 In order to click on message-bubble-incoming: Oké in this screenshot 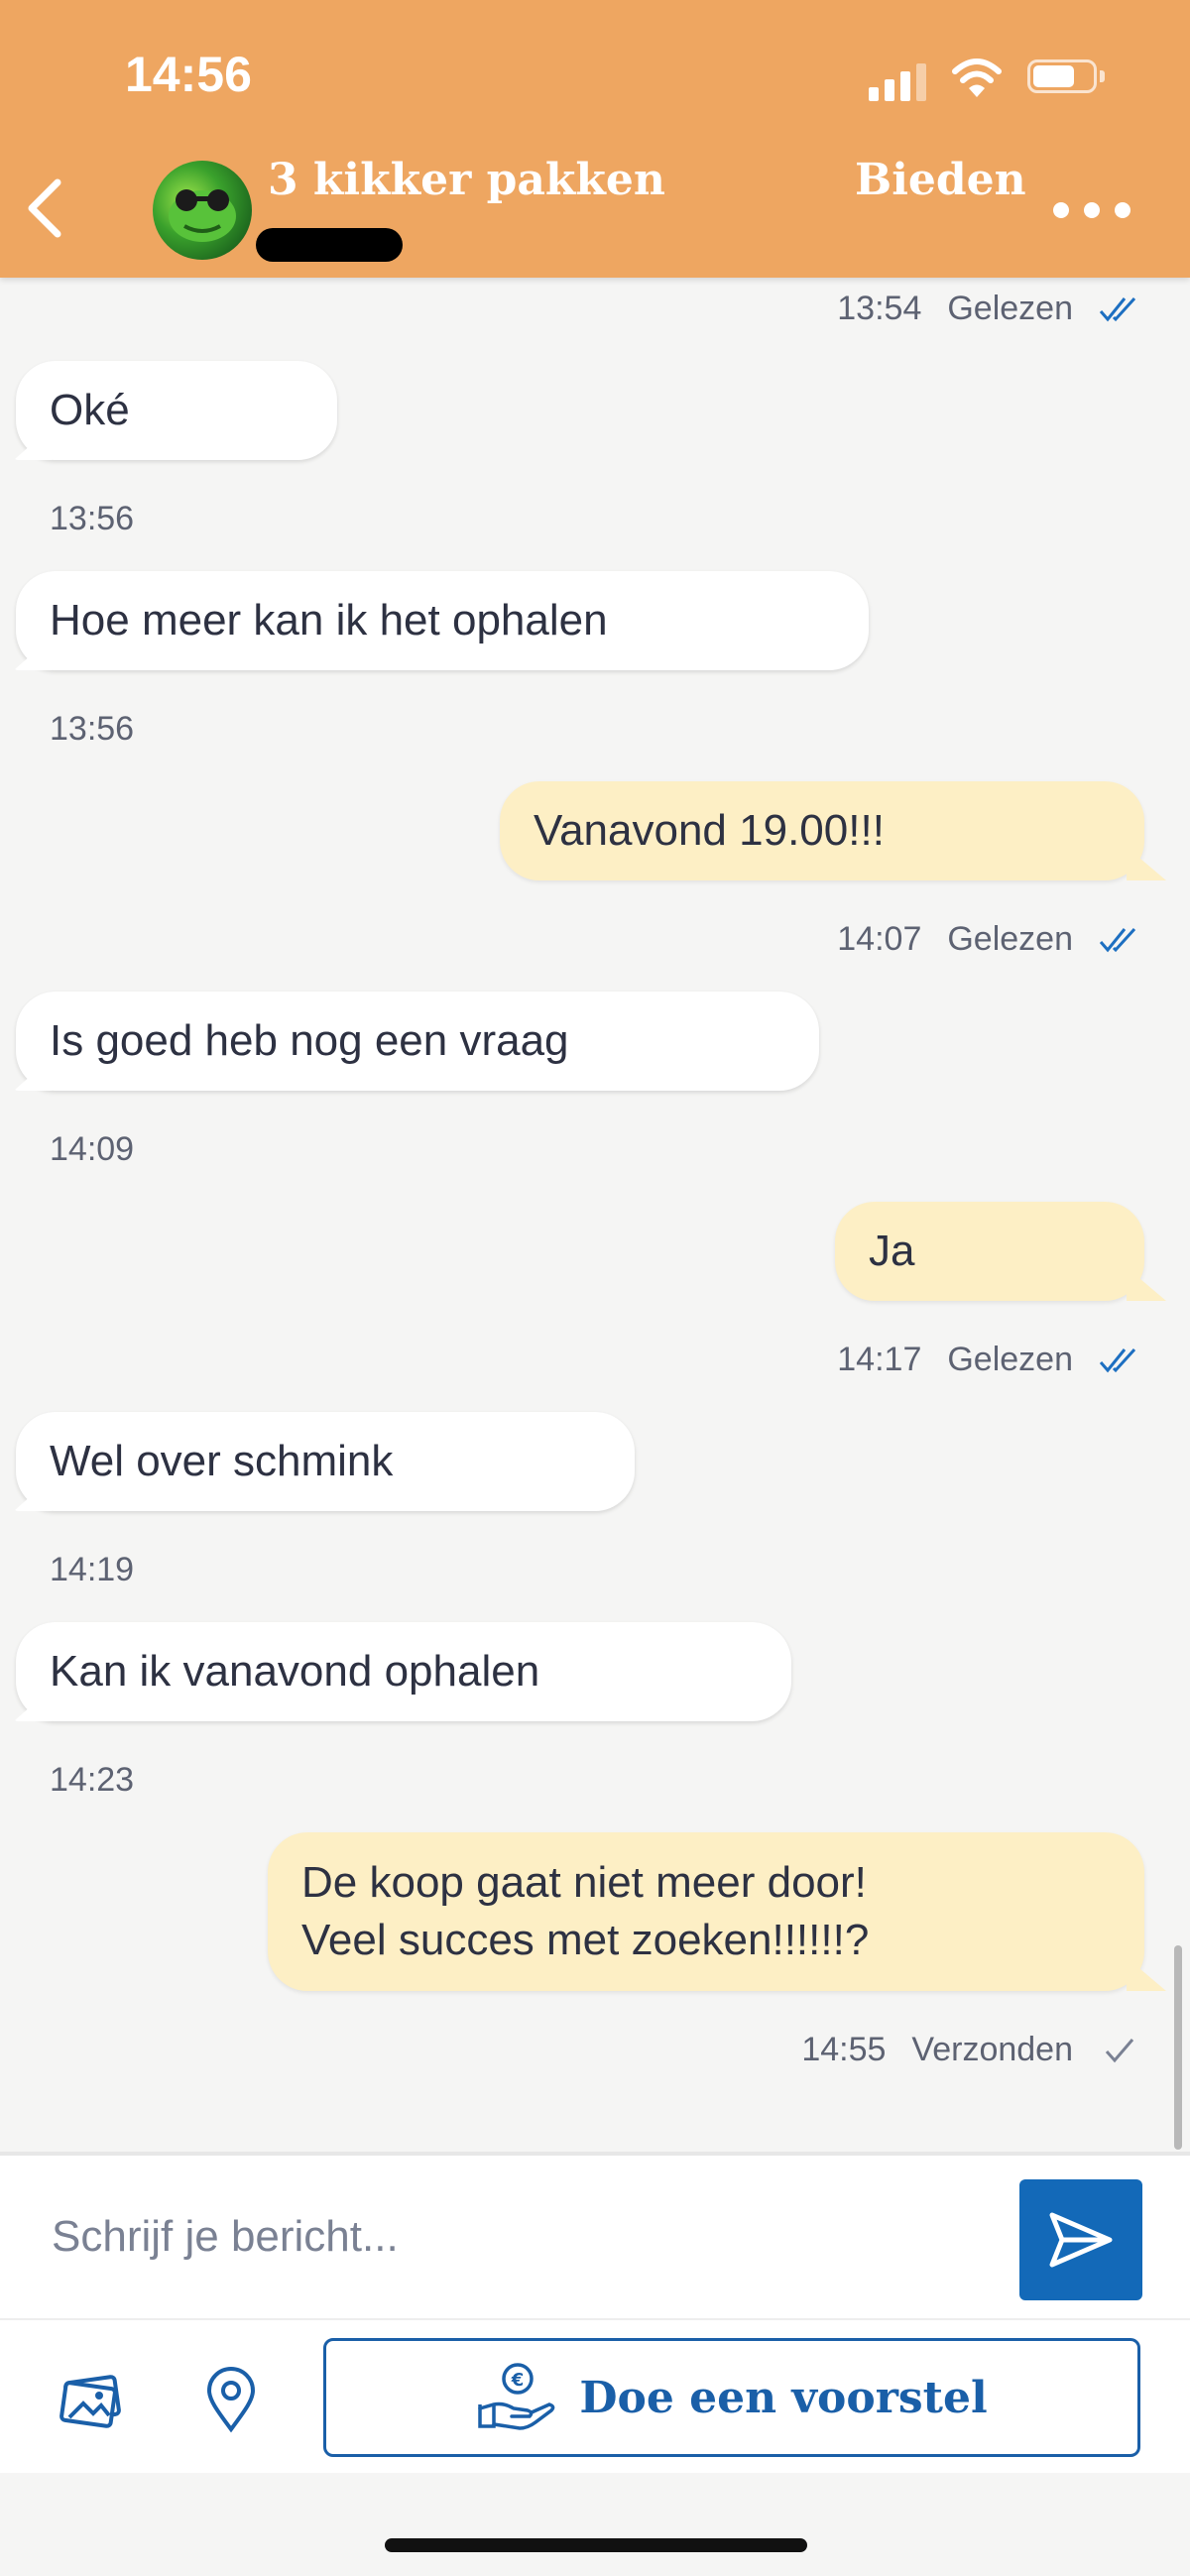, I will do `click(176, 411)`.